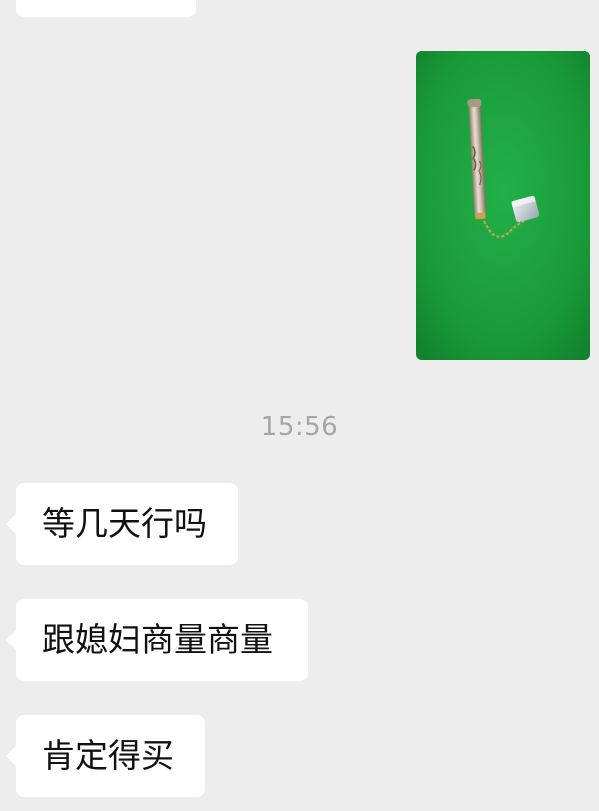 This screenshot has height=811, width=599. I want to click on pool-chalk-holder-photo-icon, so click(503, 205).